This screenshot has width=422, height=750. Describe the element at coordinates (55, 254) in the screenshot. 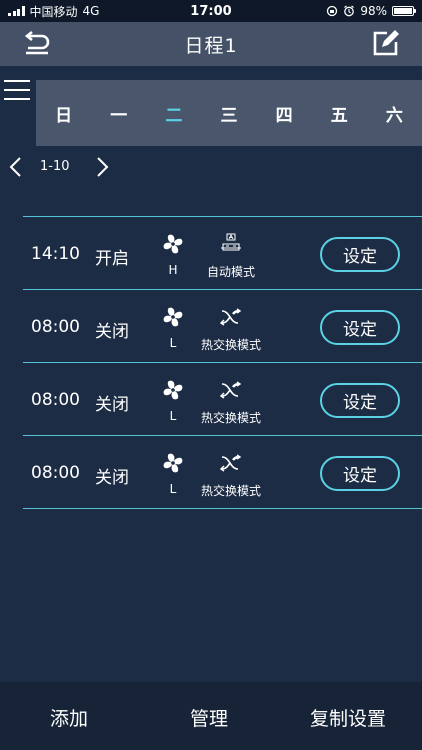

I see `schedule-time: 14:10` at that location.